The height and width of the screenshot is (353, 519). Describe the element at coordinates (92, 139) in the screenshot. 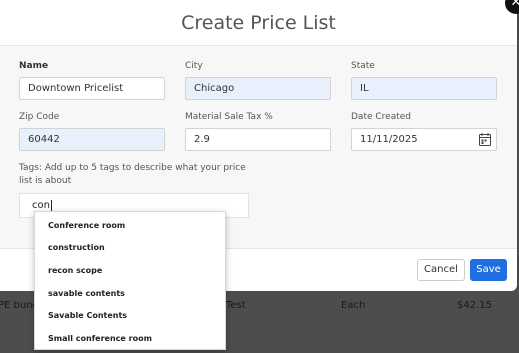

I see `zip-field: 60442` at that location.